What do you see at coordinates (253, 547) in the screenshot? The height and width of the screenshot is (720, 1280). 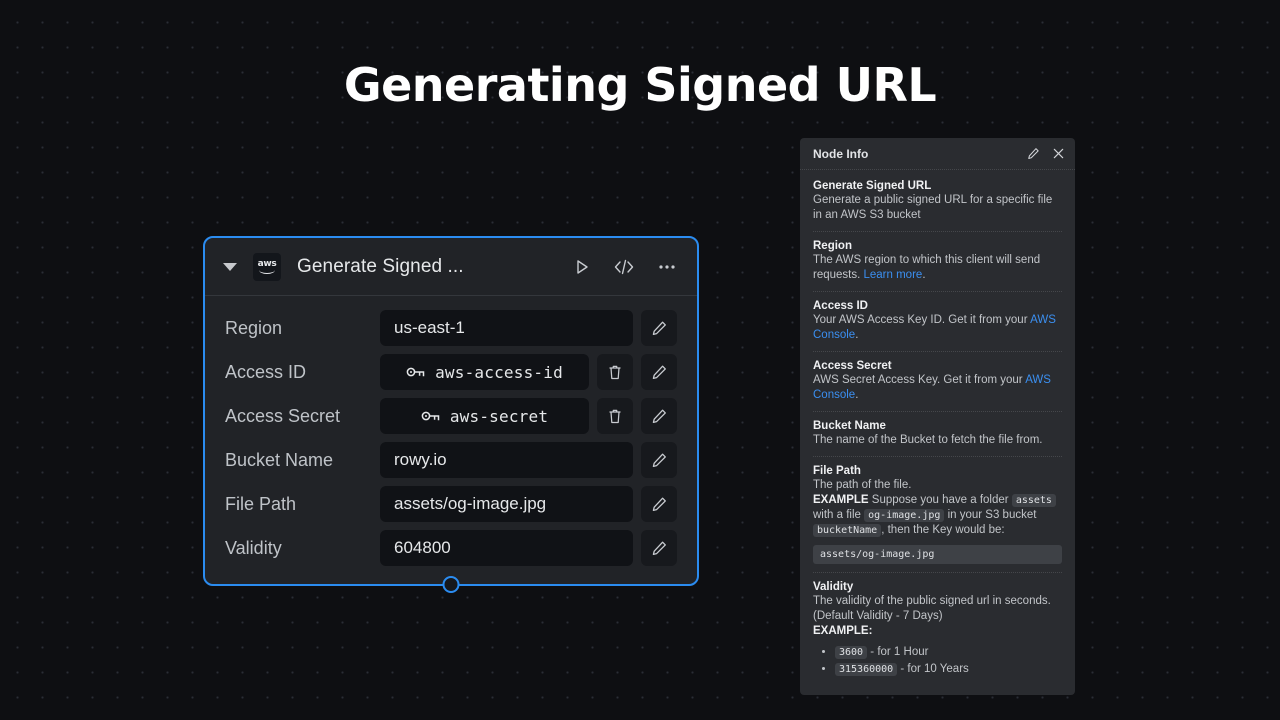 I see `field-label-validity: Validity` at bounding box center [253, 547].